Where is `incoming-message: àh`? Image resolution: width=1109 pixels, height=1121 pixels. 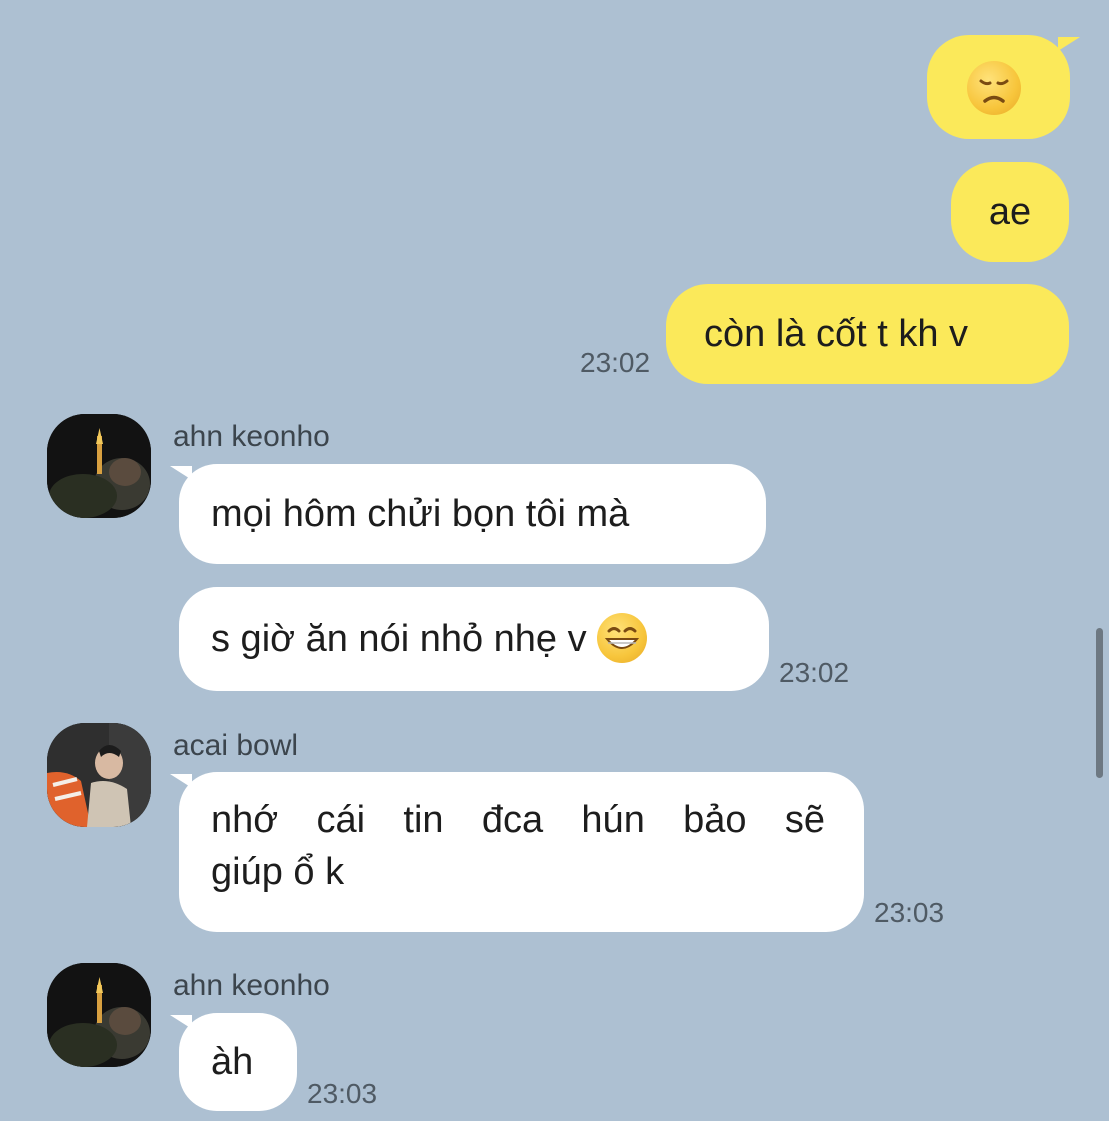
incoming-message: àh is located at coordinates (238, 1062).